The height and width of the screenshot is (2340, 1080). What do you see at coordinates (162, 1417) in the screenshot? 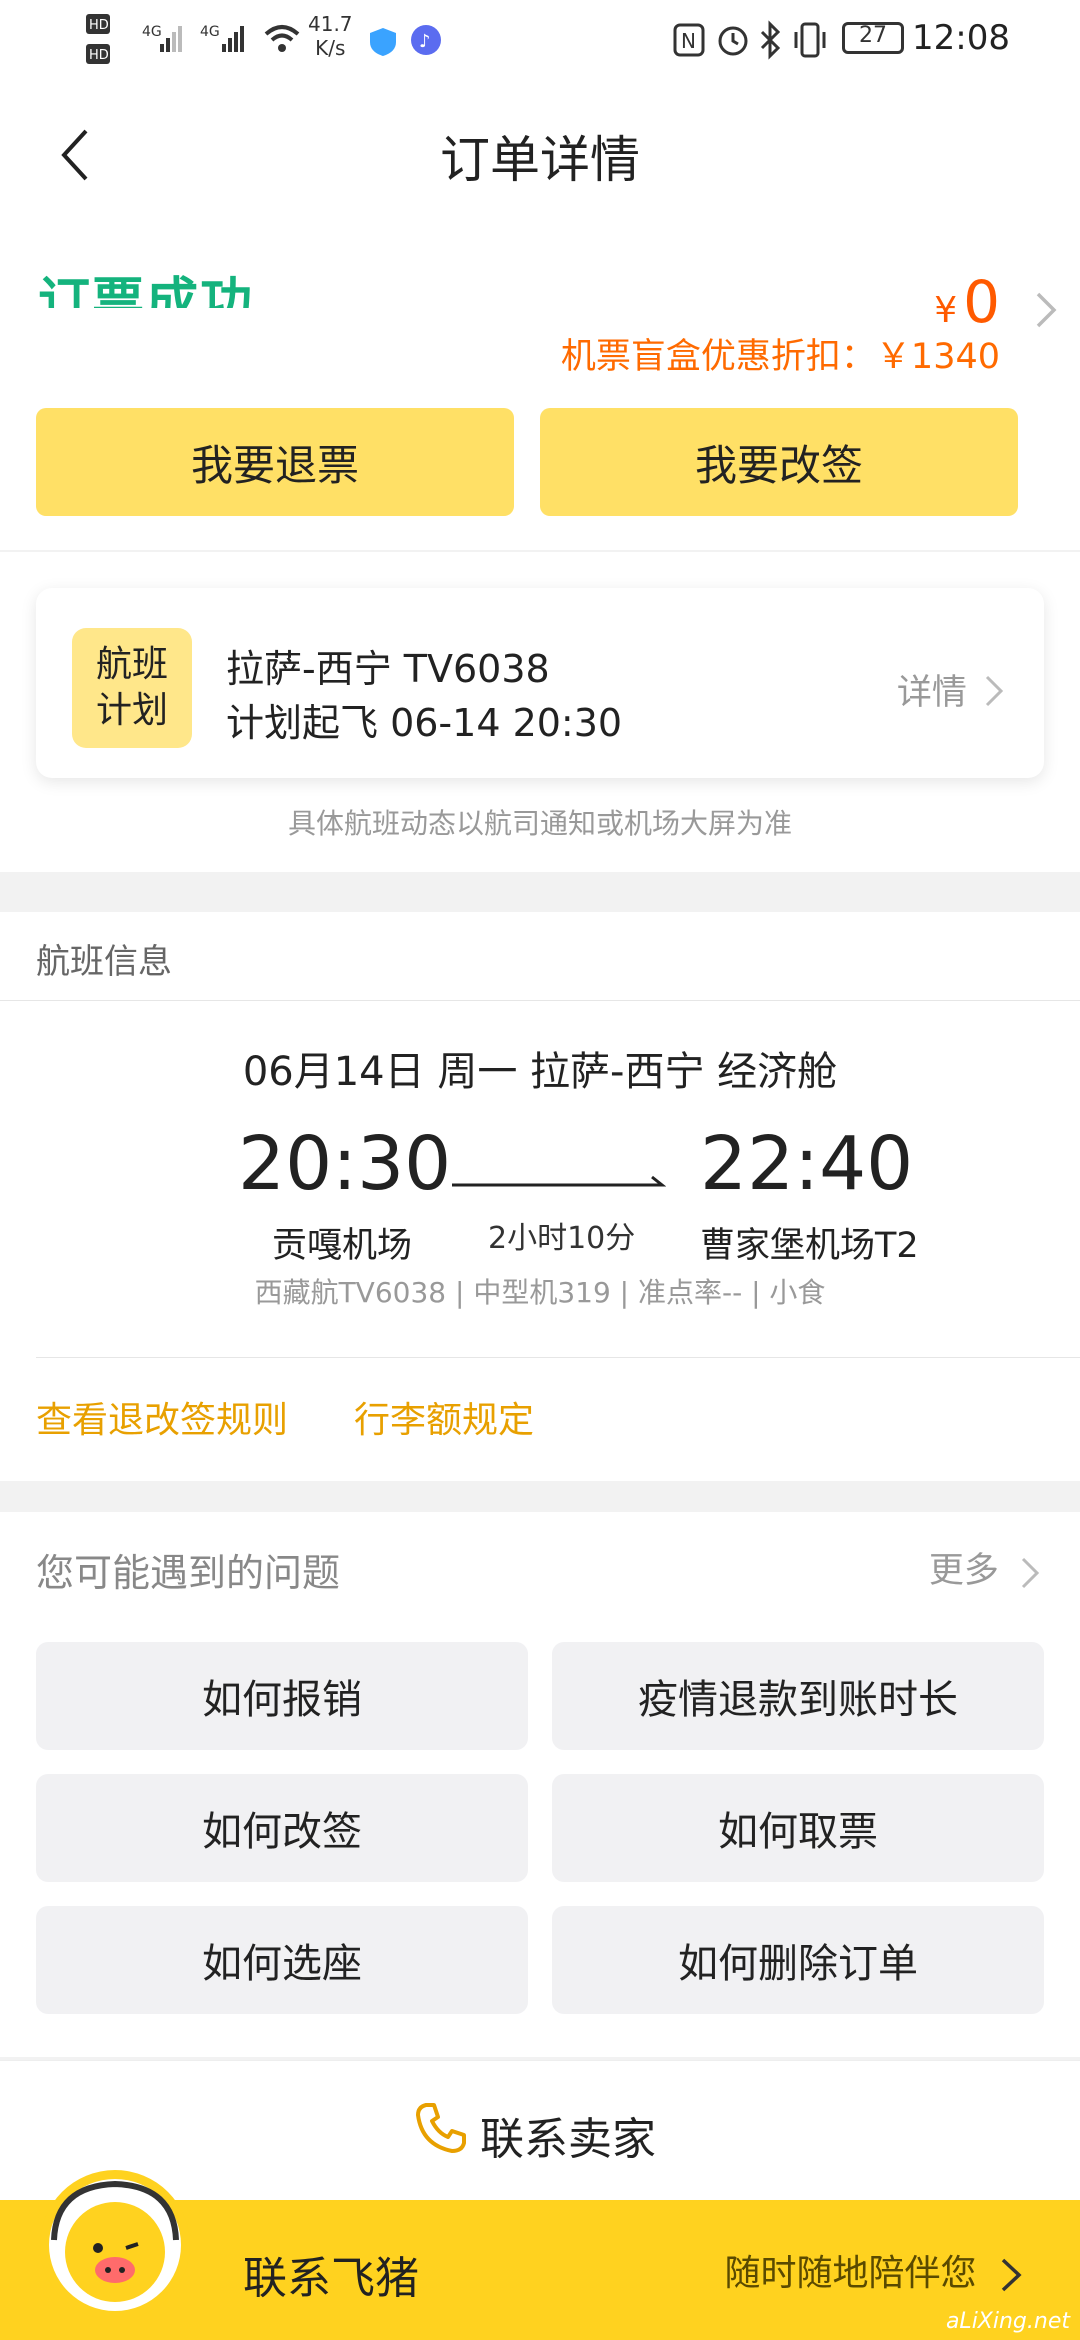
I see `rules-link: 查看退改签规则` at bounding box center [162, 1417].